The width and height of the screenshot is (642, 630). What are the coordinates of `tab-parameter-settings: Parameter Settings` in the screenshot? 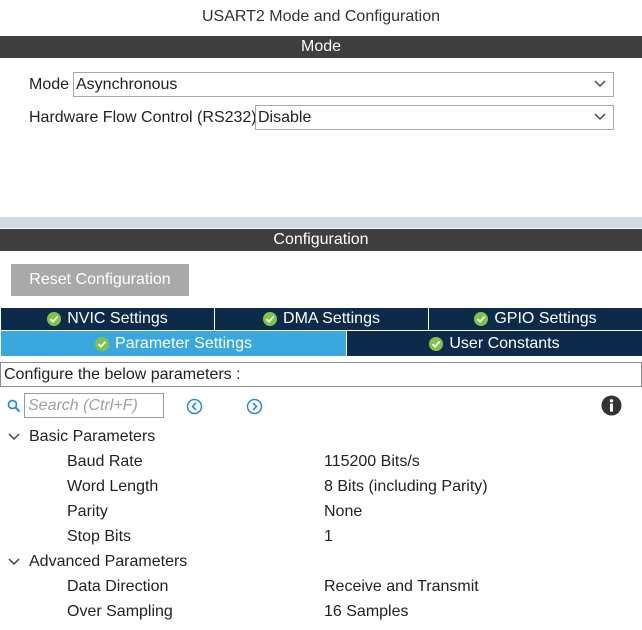 It's located at (173, 343).